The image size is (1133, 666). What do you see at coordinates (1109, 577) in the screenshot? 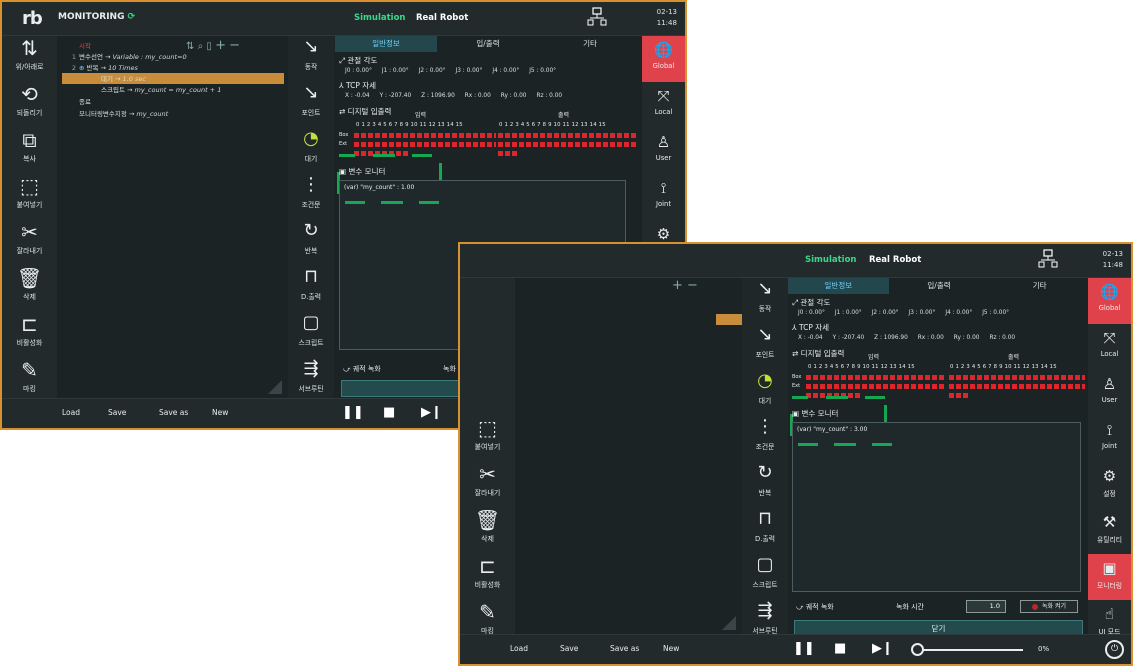
I see `monitoring-button: ▣모니터링` at bounding box center [1109, 577].